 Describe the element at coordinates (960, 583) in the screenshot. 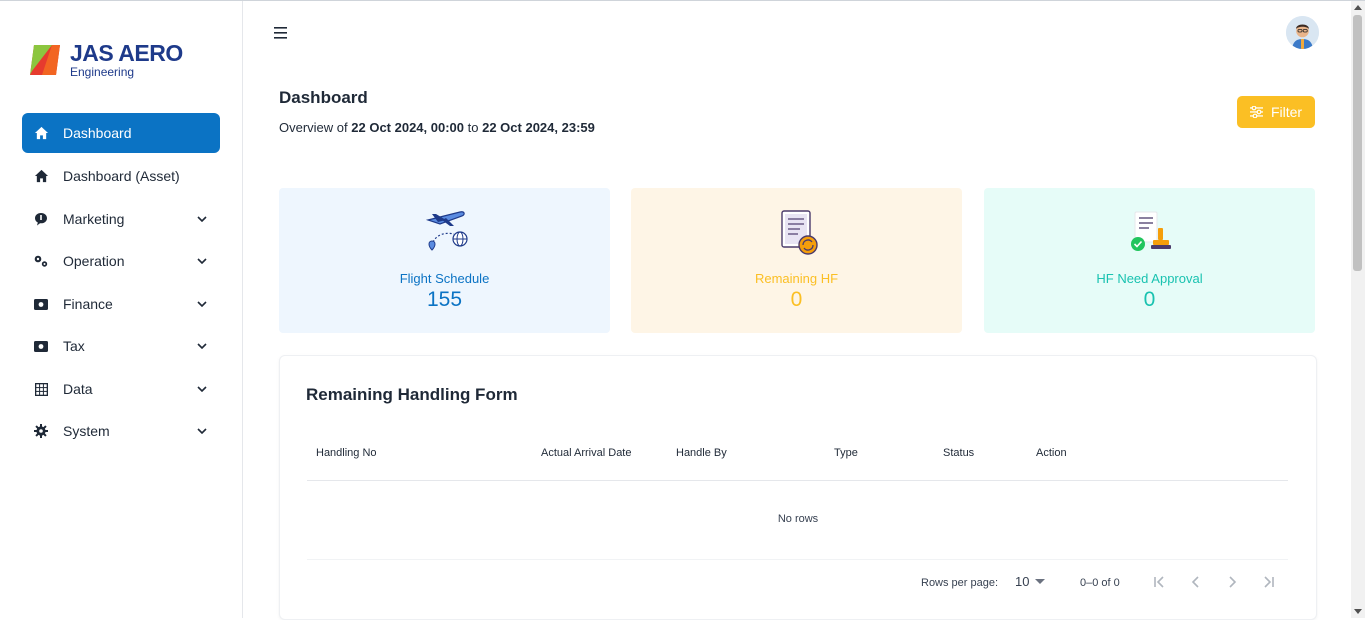

I see `rows-per-page-label: Rows per page:` at that location.